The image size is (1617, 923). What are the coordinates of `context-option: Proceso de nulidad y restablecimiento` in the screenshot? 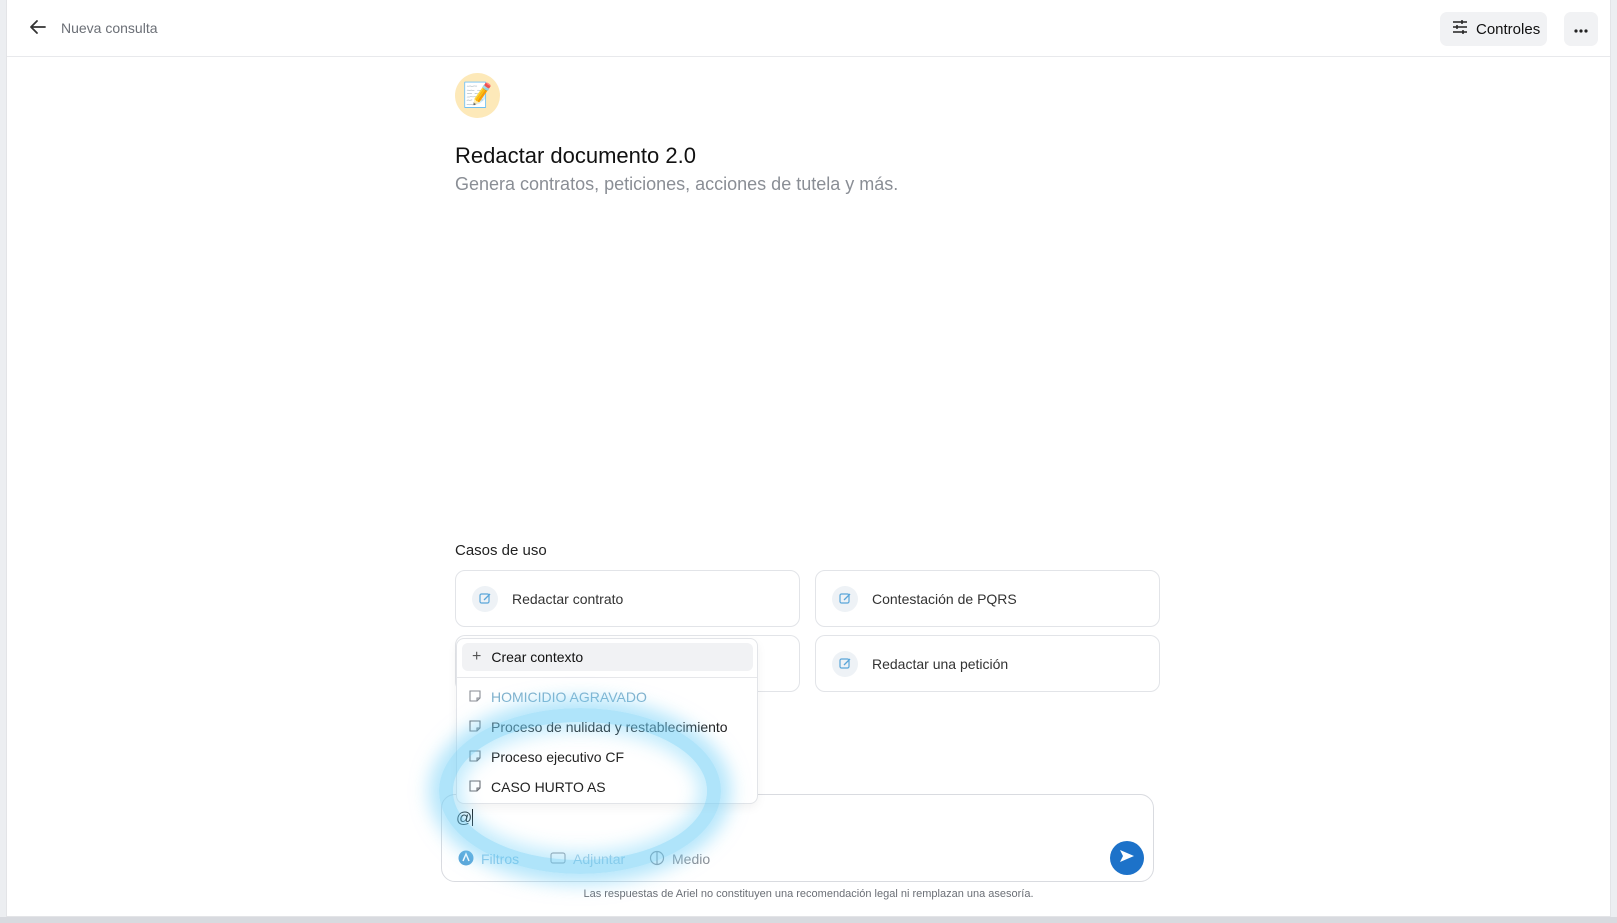 It's located at (598, 727).